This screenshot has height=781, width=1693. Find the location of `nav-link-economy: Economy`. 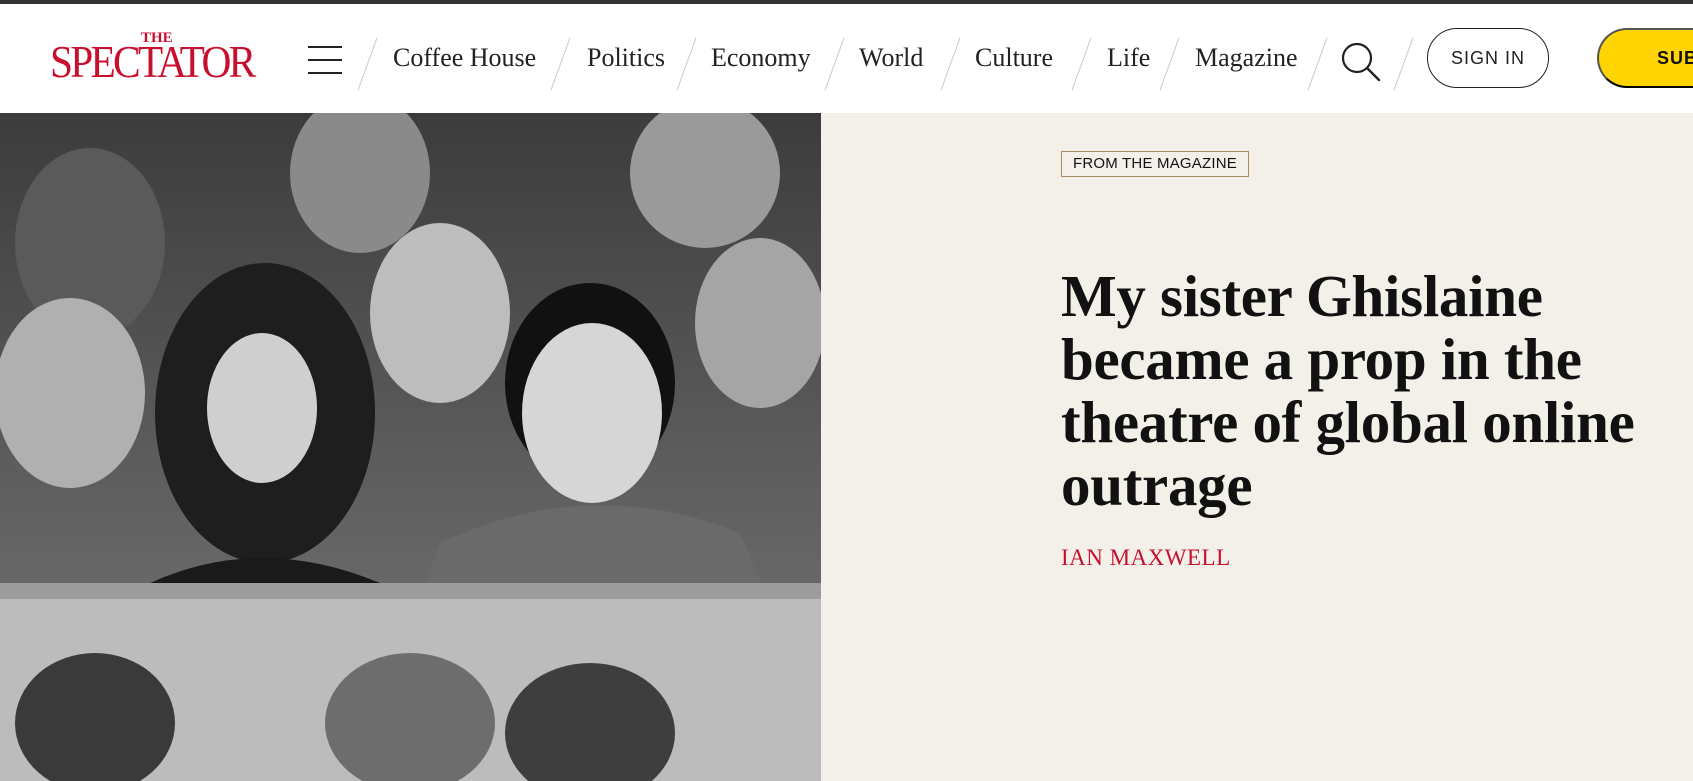

nav-link-economy: Economy is located at coordinates (761, 58).